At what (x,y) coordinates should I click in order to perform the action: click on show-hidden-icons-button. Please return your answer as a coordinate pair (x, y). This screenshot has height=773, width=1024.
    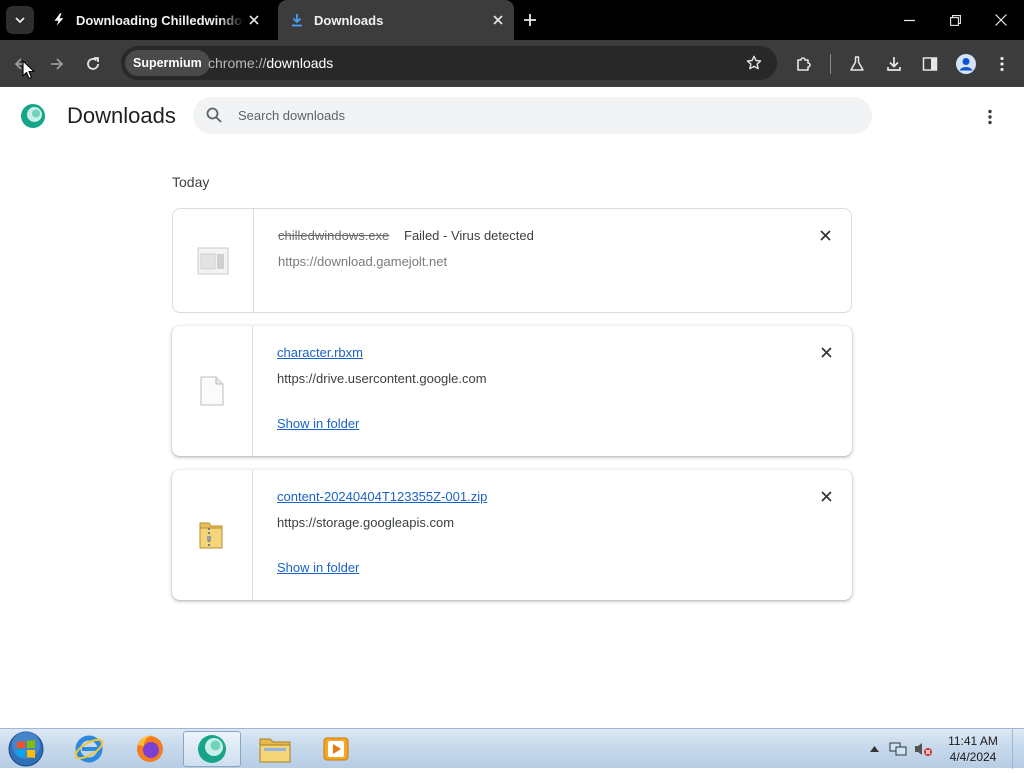
    Looking at the image, I should click on (874, 749).